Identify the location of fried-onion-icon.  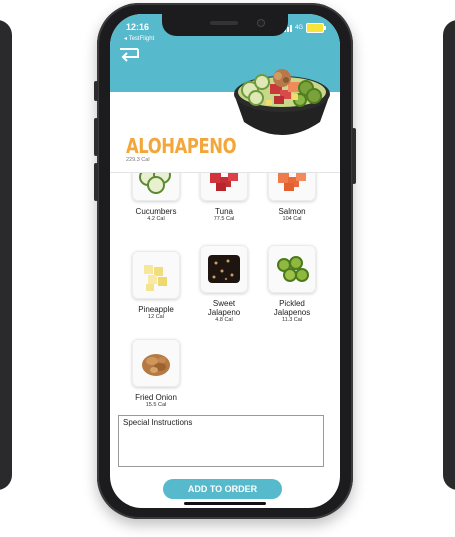
(156, 363).